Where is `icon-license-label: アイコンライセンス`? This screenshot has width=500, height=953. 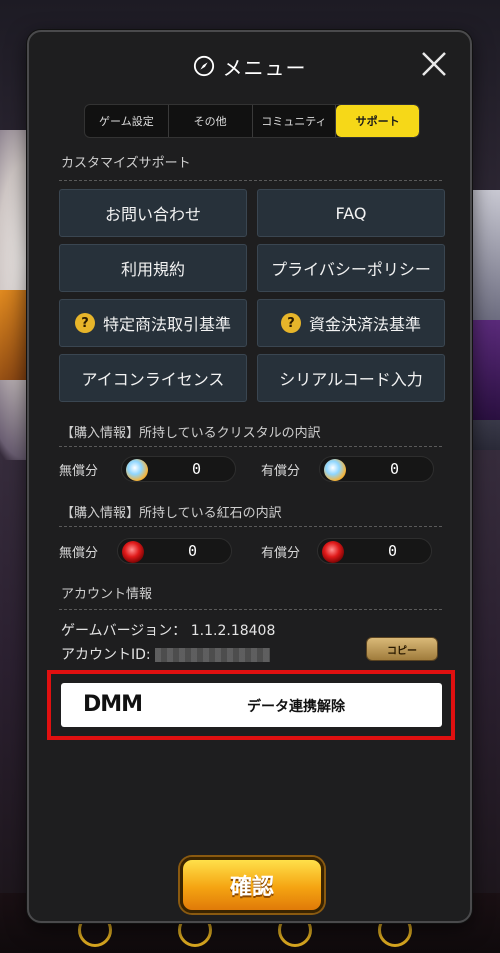
icon-license-label: アイコンライセンス is located at coordinates (153, 379).